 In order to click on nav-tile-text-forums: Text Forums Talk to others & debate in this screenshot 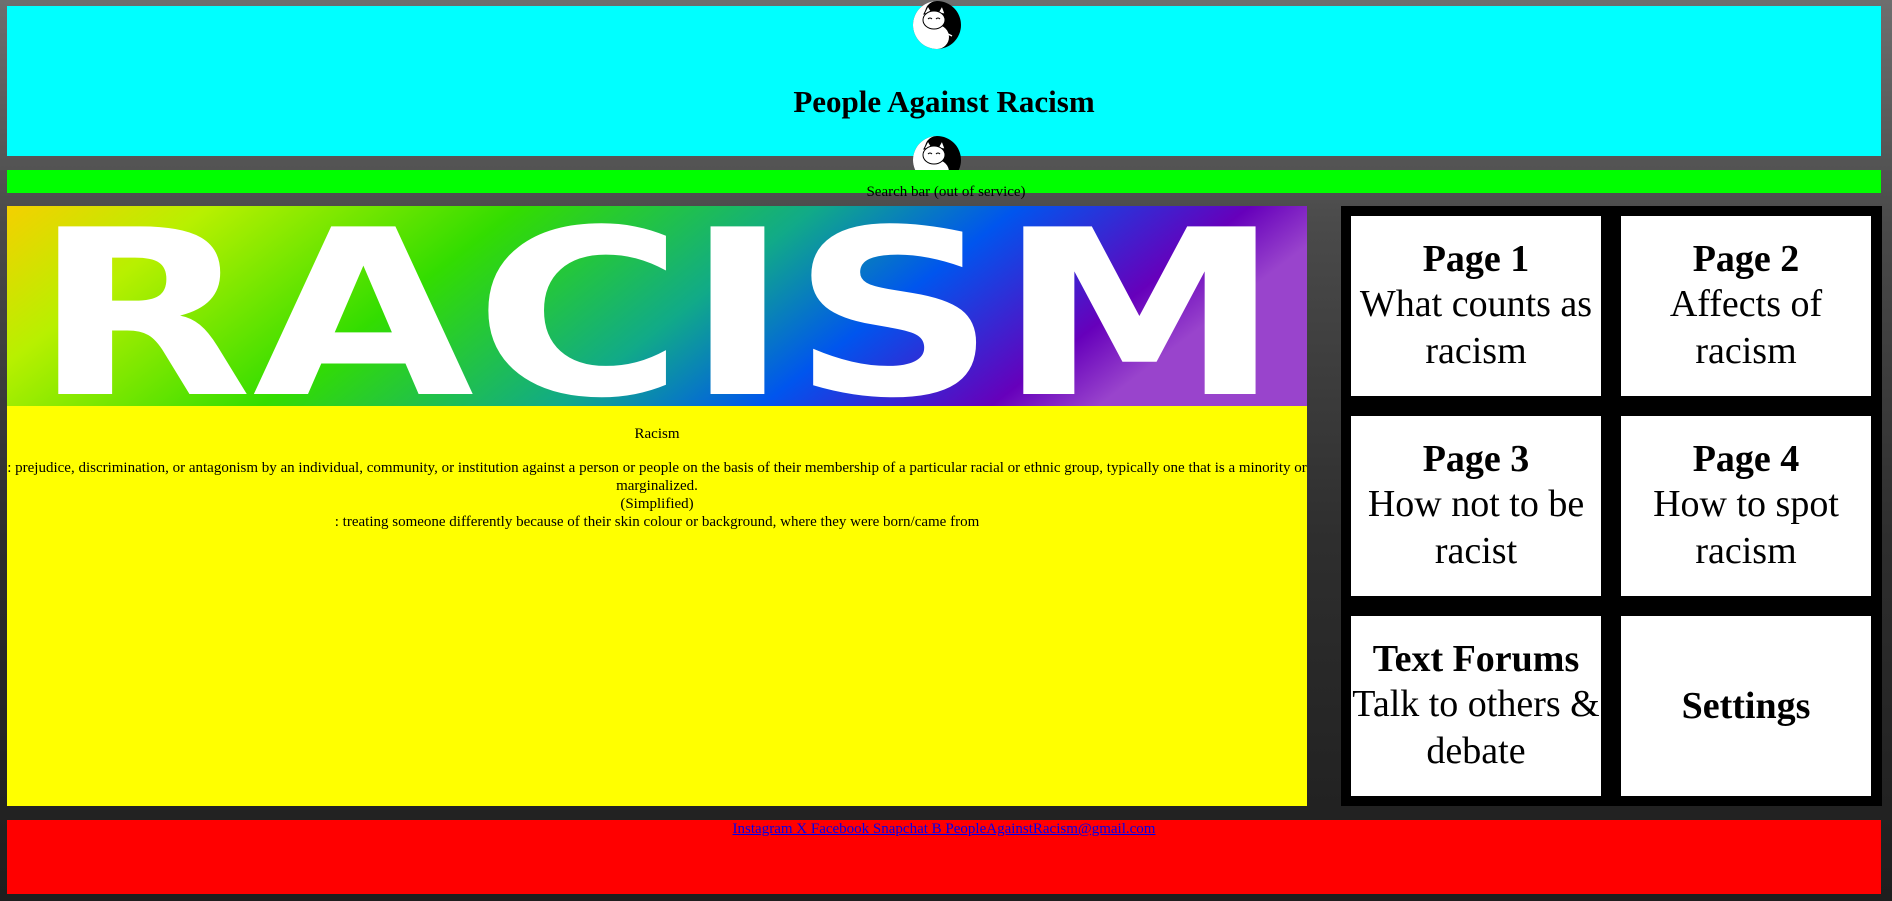, I will do `click(1476, 706)`.